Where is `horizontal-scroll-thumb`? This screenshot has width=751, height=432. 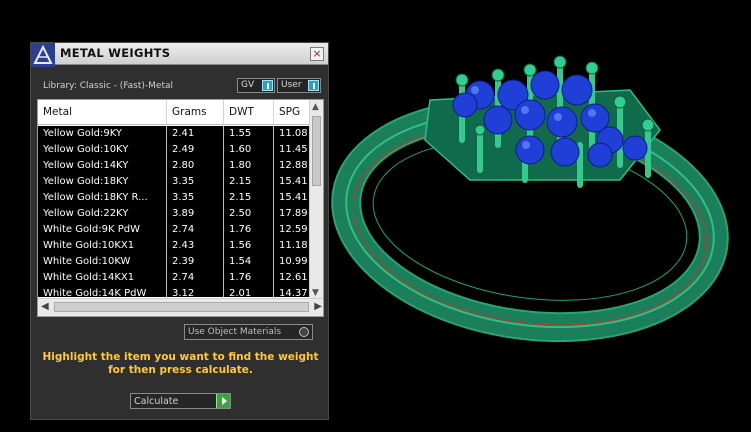
horizontal-scroll-thumb is located at coordinates (181, 307).